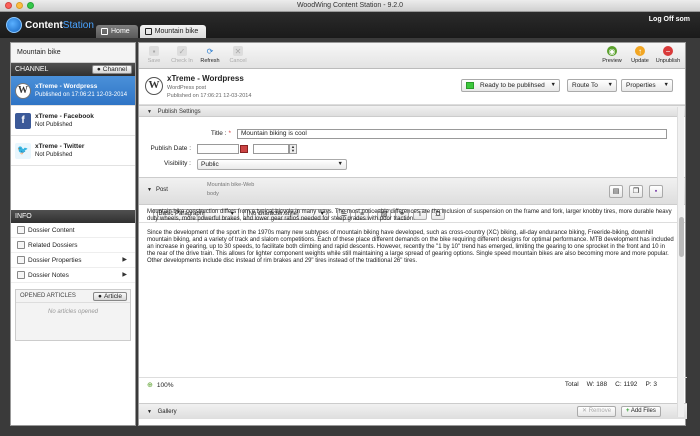 This screenshot has width=700, height=436. I want to click on channel-item-facebook: f xTreme - Facebook Not Published, so click(73, 121).